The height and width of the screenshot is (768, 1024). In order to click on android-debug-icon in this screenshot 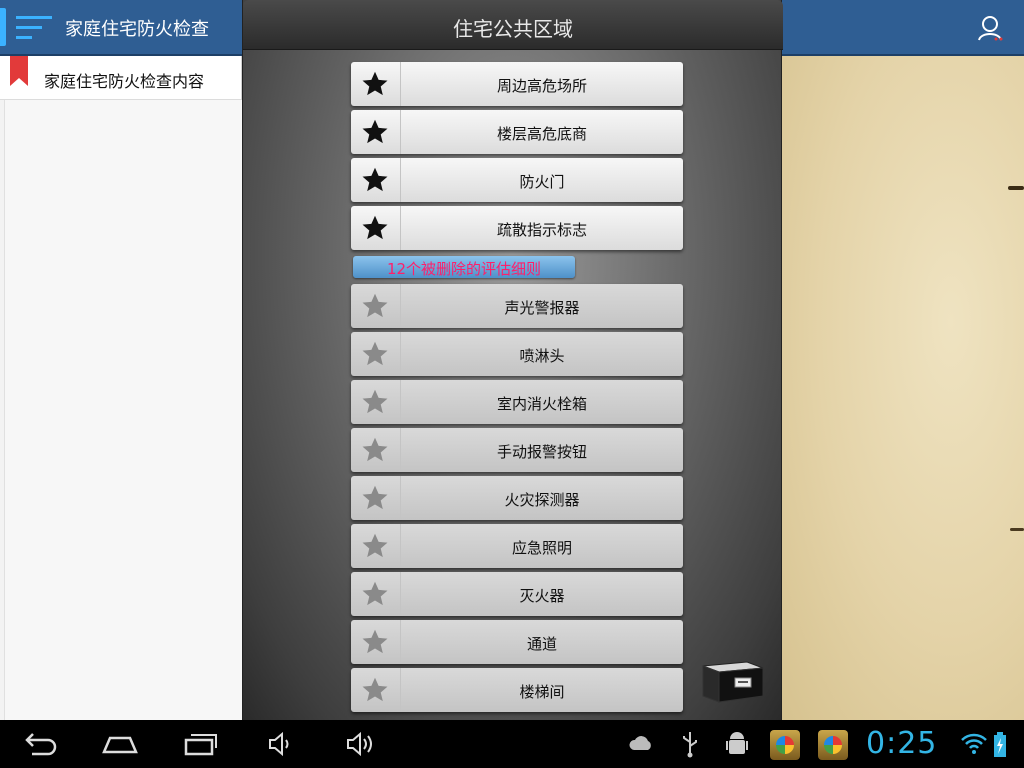, I will do `click(737, 743)`.